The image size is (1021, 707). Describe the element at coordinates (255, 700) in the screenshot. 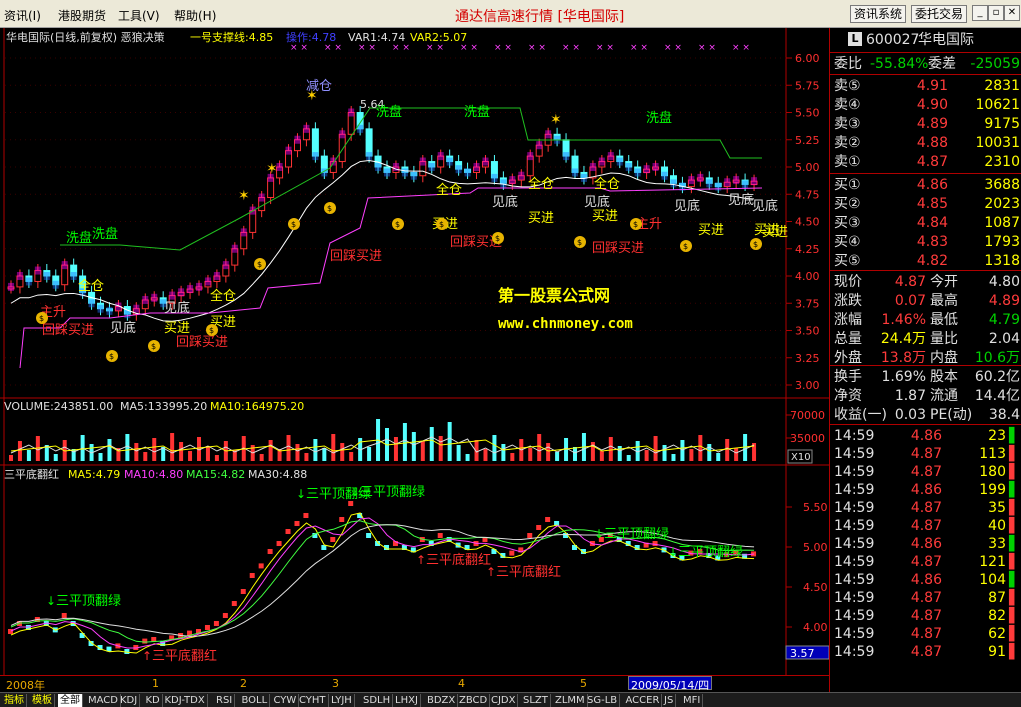

I see `tab-boll: BOLL` at that location.